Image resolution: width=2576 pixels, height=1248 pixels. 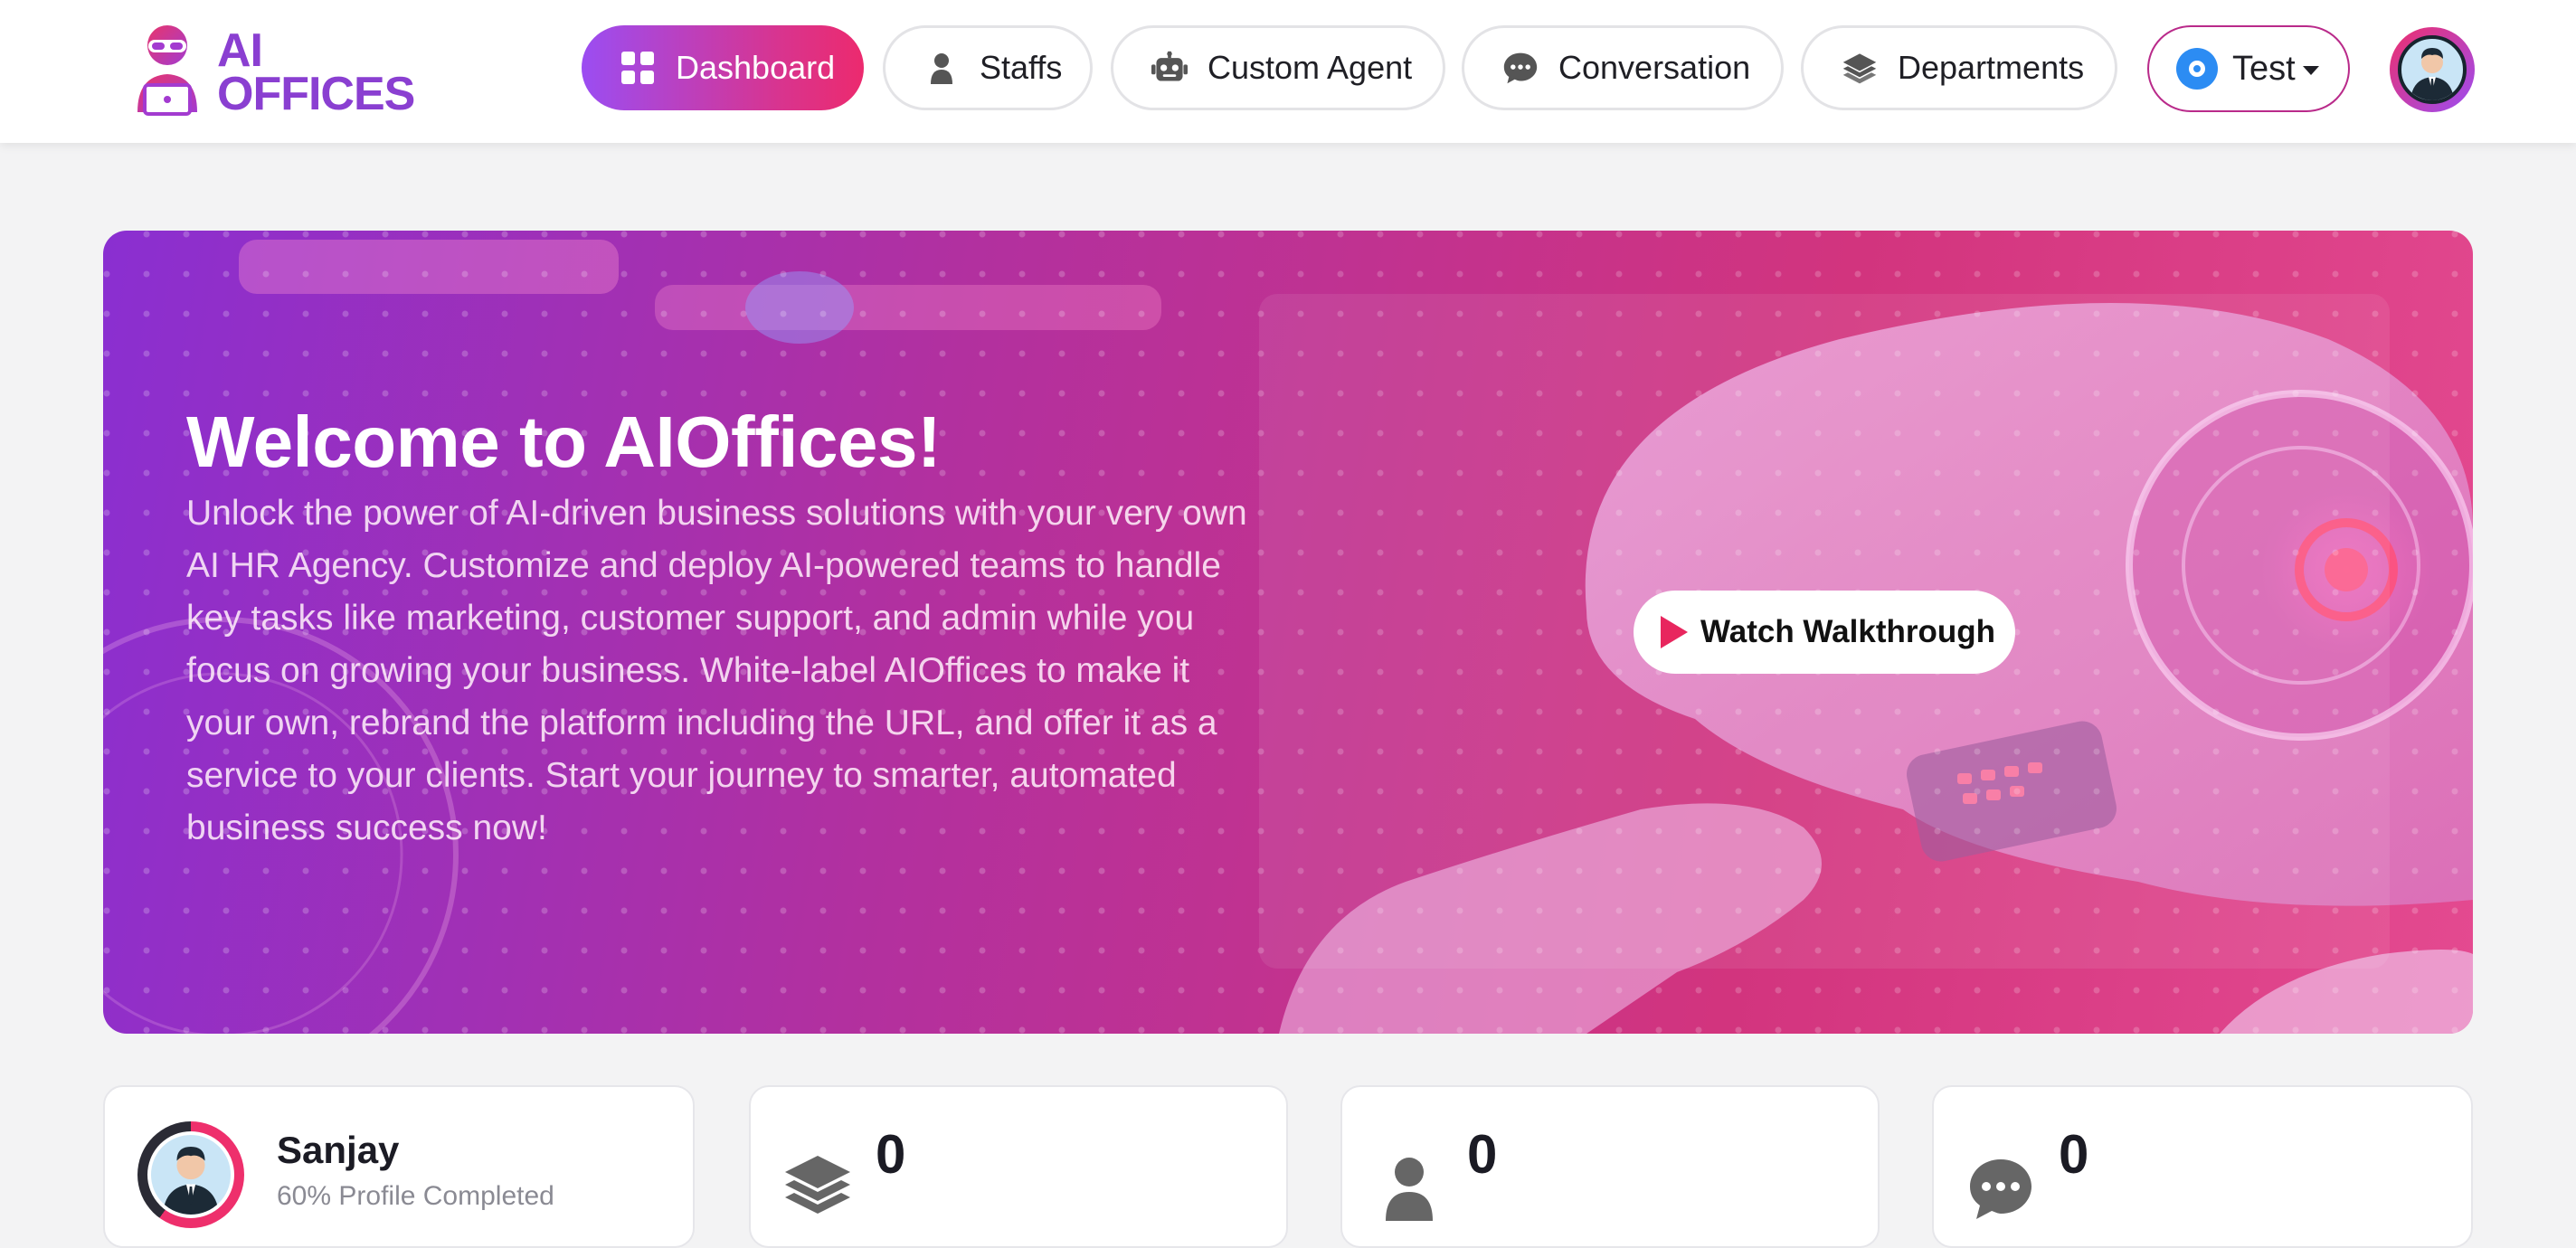 I want to click on nav-staffs-label: Staffs, so click(x=1022, y=67).